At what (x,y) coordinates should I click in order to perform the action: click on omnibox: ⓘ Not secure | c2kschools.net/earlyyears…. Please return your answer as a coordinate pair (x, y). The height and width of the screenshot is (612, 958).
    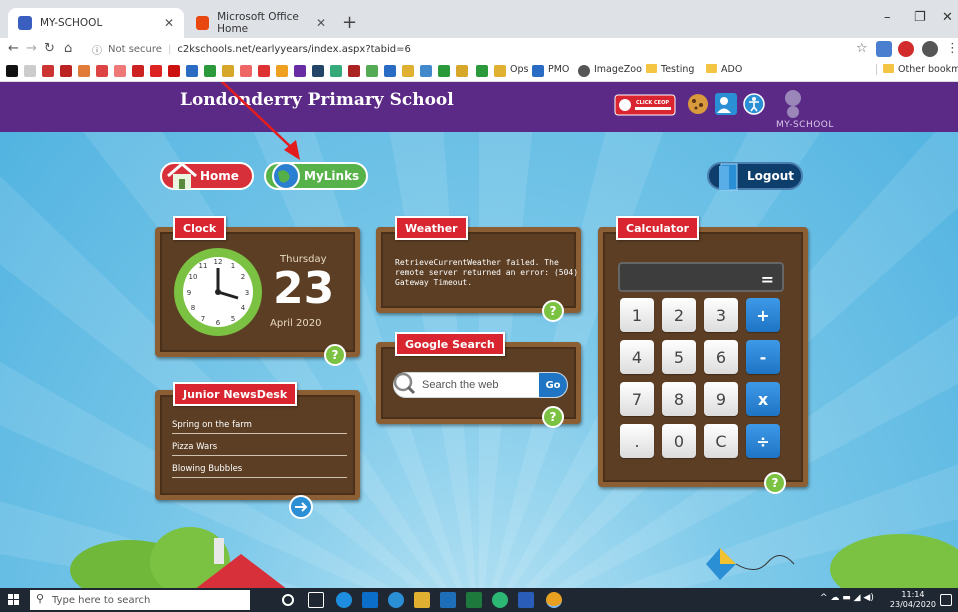
    Looking at the image, I should click on (472, 49).